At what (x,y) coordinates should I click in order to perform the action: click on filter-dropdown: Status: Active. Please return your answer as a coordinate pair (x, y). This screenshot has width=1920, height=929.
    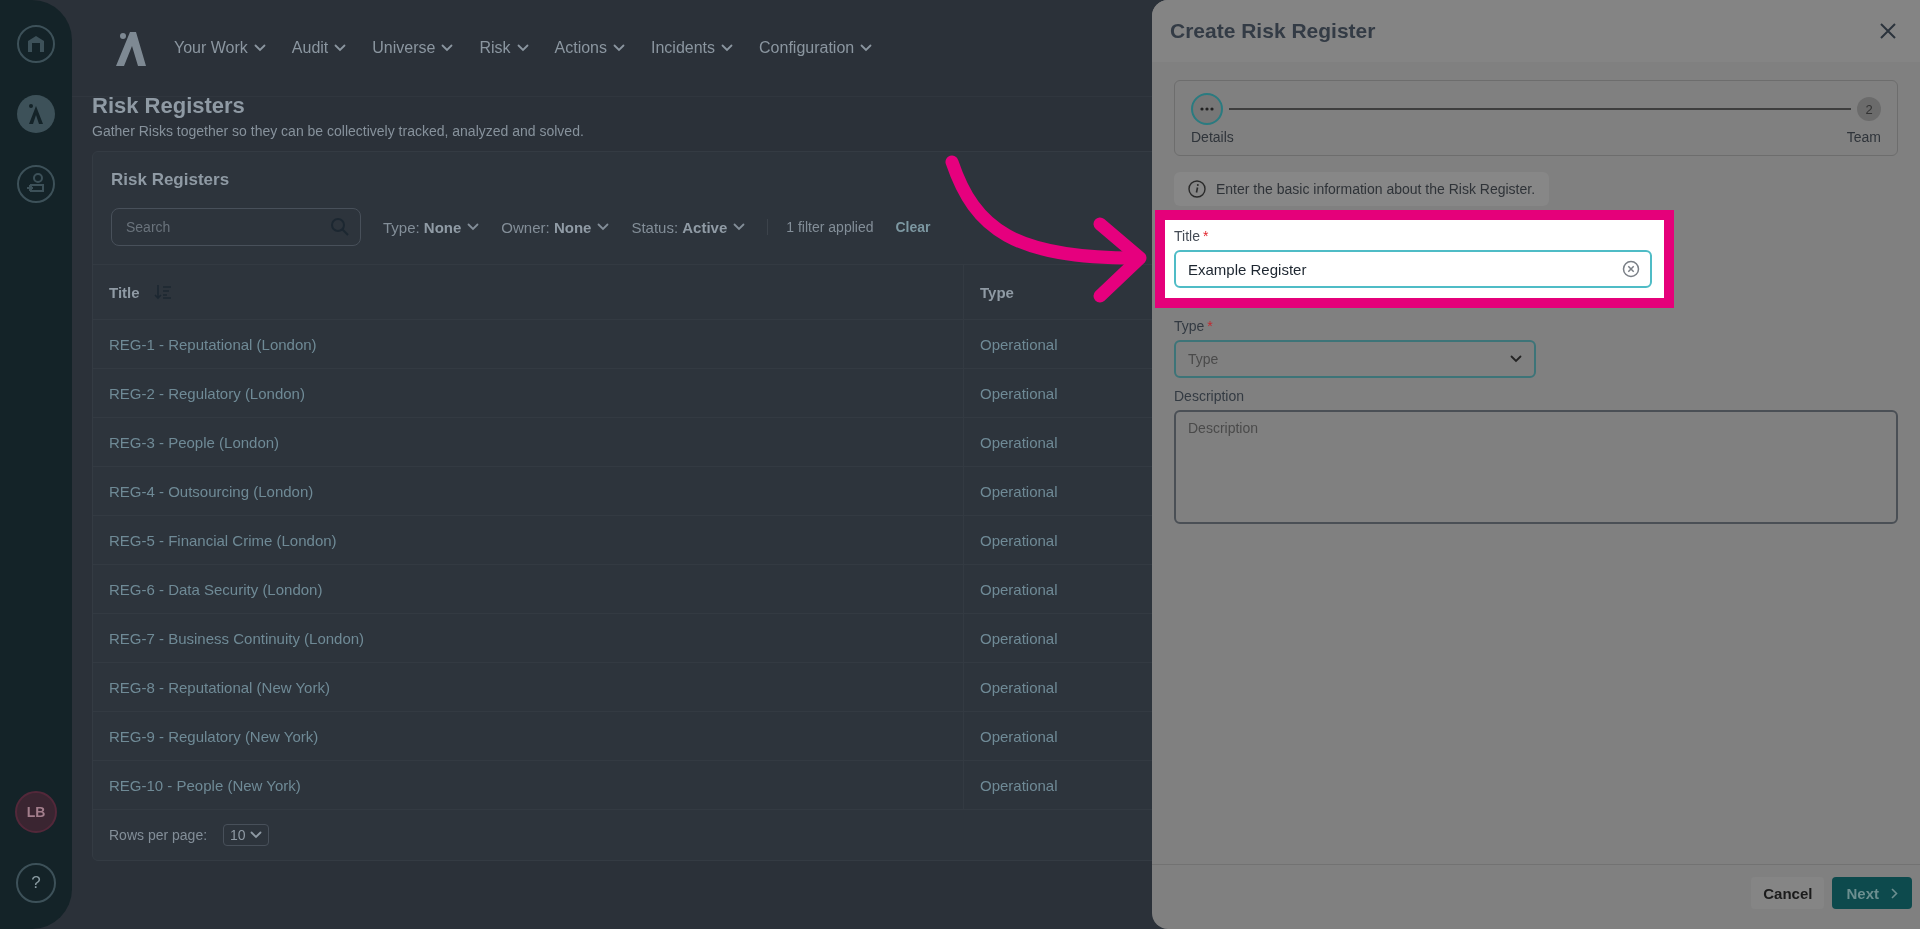
    Looking at the image, I should click on (688, 227).